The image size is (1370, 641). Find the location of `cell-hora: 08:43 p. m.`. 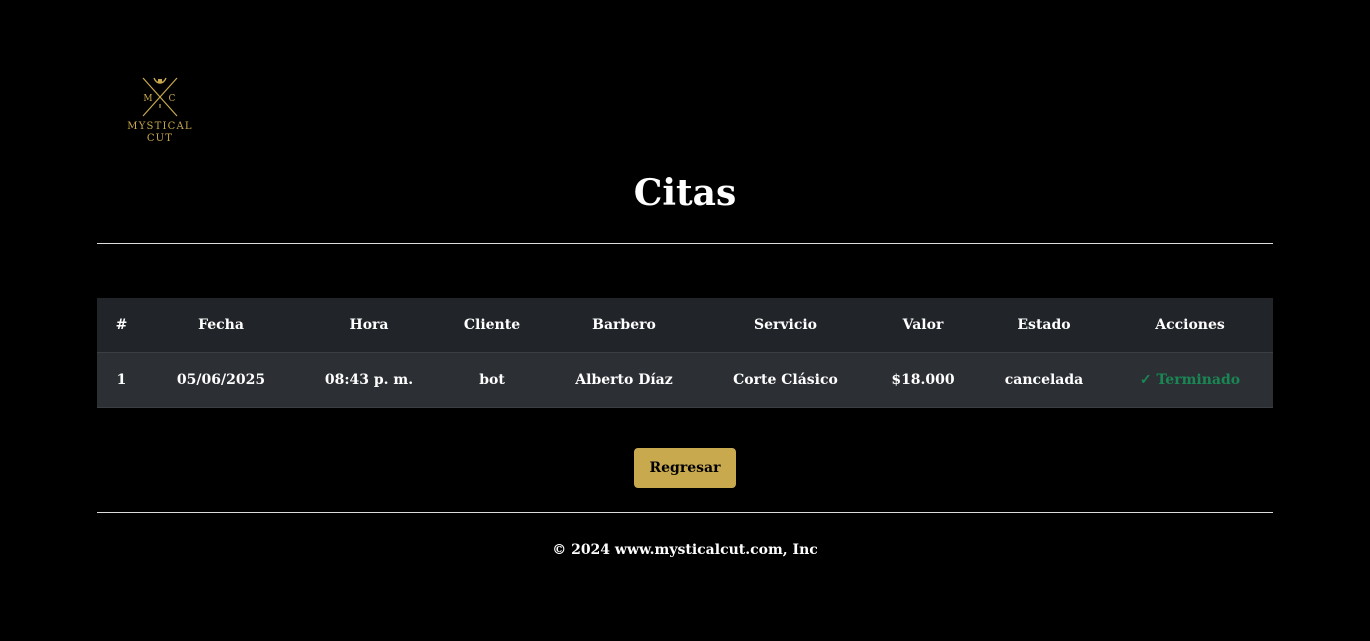

cell-hora: 08:43 p. m. is located at coordinates (369, 380).